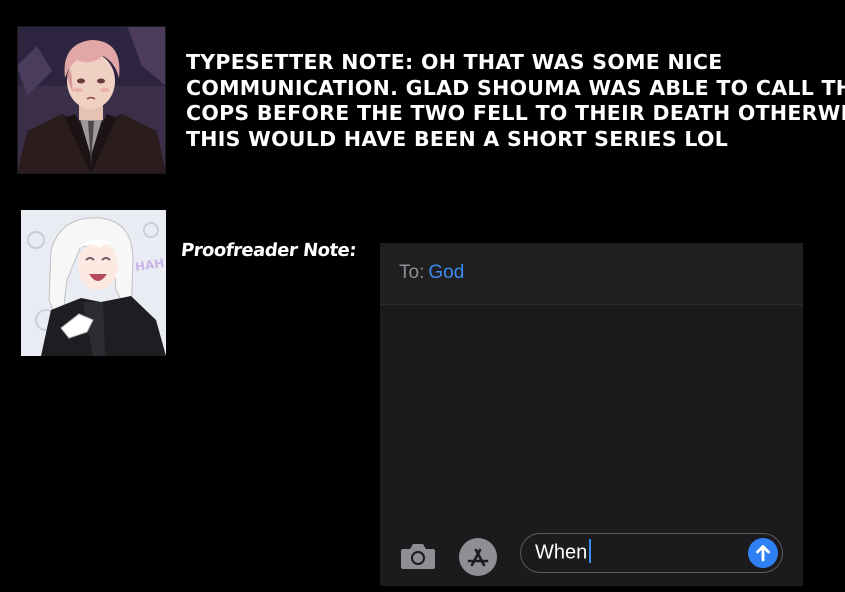 This screenshot has width=845, height=592. Describe the element at coordinates (457, 138) in the screenshot. I see `typesetter-note-line: THIS WOULD HAVE BEEN A SHORT SERIES LOL` at that location.